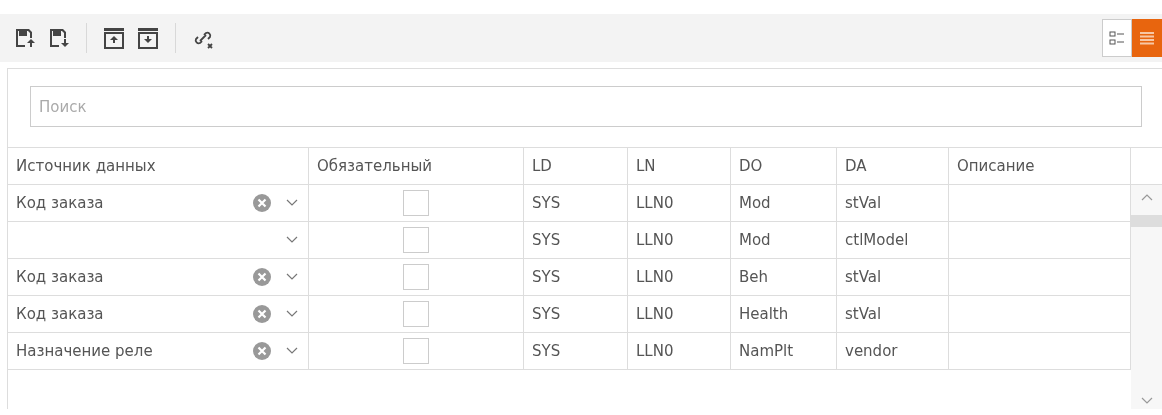  I want to click on table-cell: Назначение реле, so click(84, 351).